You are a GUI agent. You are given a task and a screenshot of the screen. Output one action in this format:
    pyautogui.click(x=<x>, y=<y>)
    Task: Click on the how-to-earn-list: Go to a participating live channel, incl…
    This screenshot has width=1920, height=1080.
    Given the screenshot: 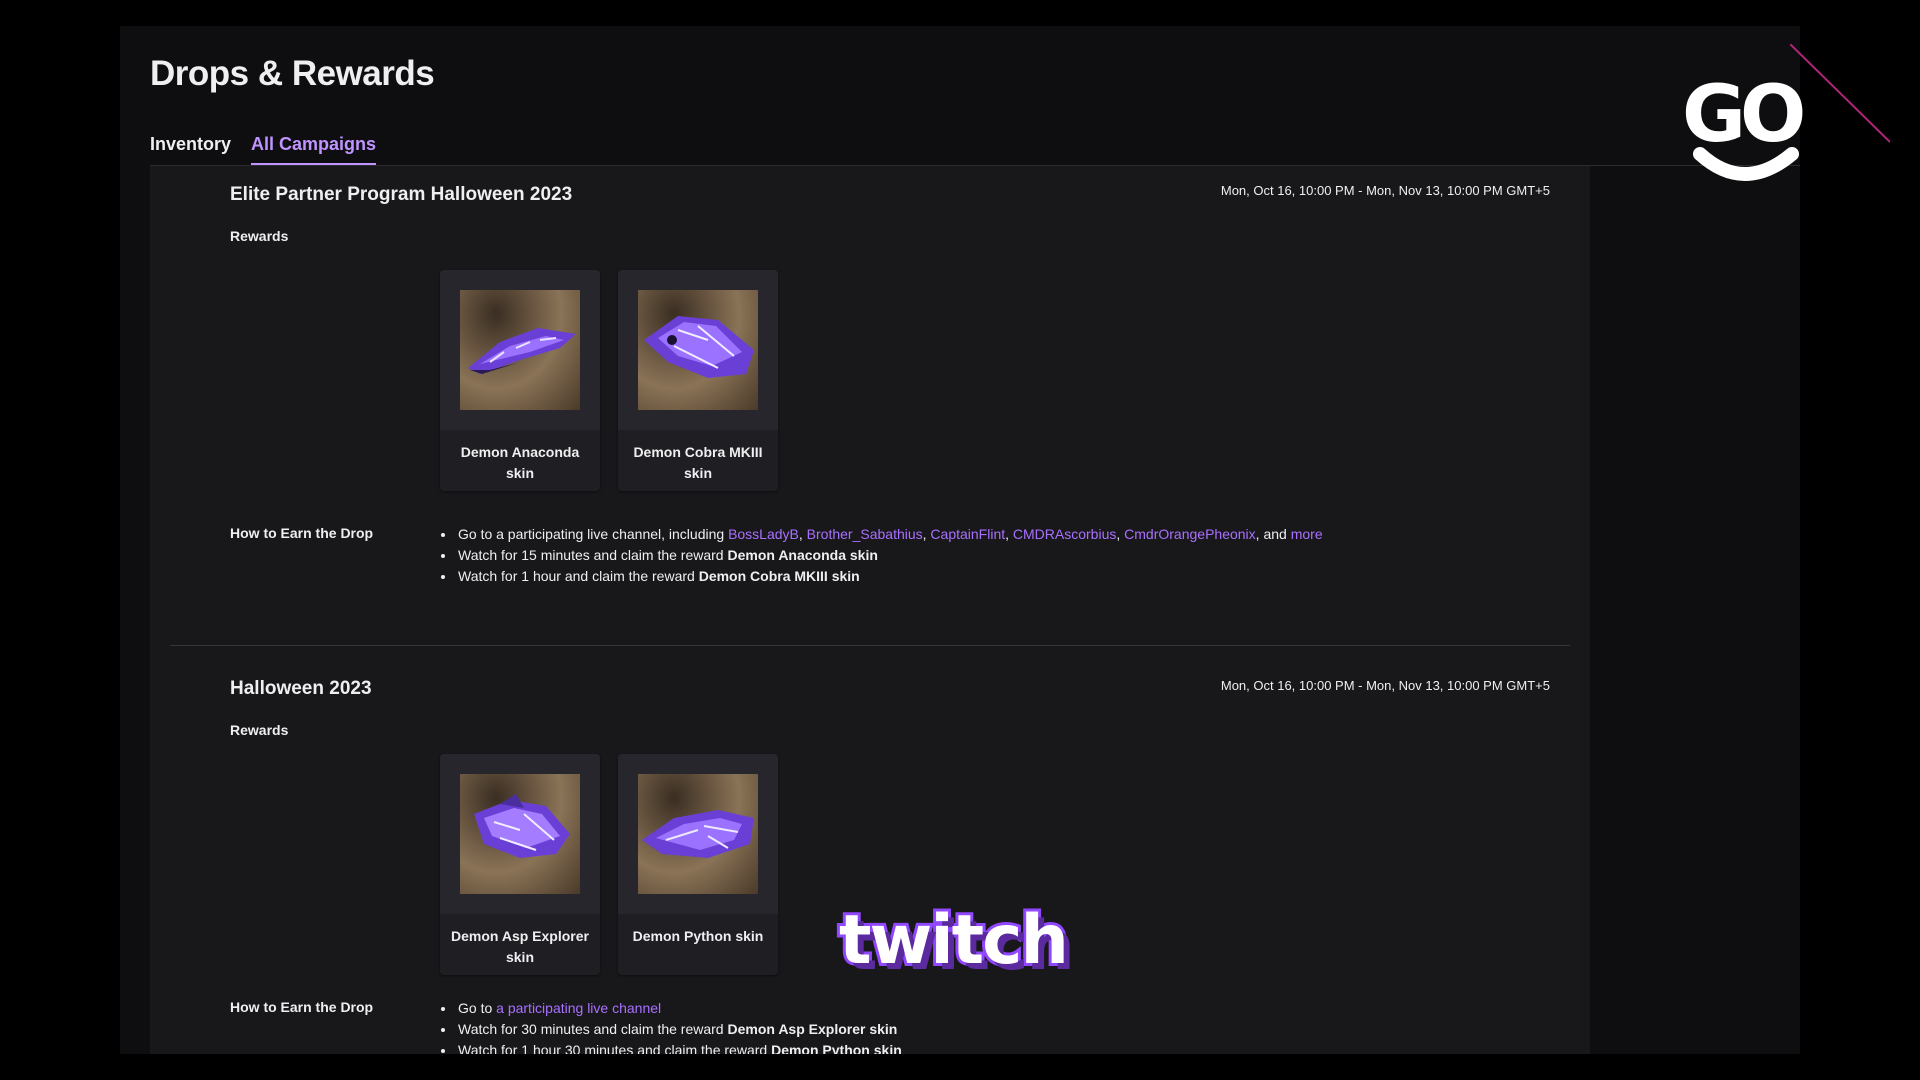 What is the action you would take?
    pyautogui.click(x=880, y=555)
    